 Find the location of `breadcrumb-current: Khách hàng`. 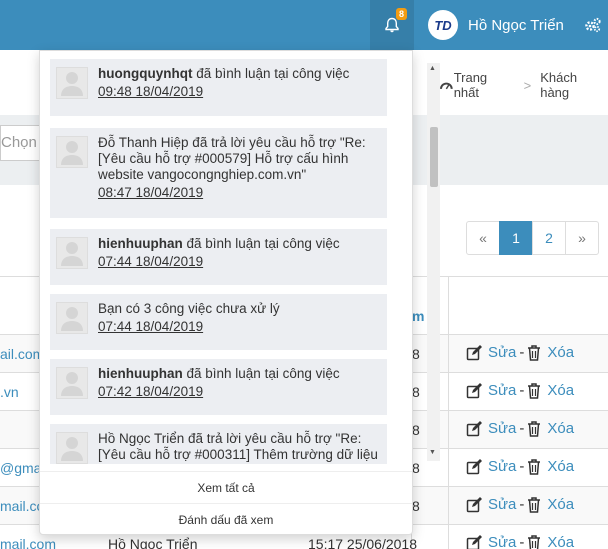

breadcrumb-current: Khách hàng is located at coordinates (559, 85).